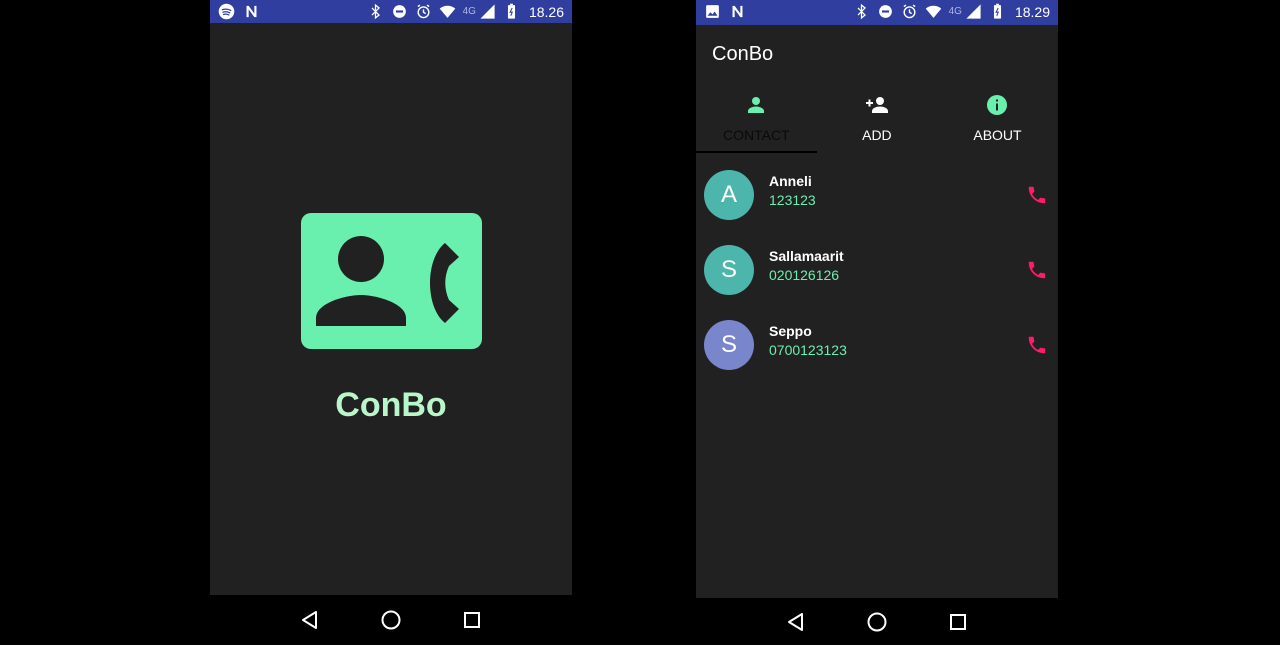  What do you see at coordinates (712, 11) in the screenshot?
I see `image-icon` at bounding box center [712, 11].